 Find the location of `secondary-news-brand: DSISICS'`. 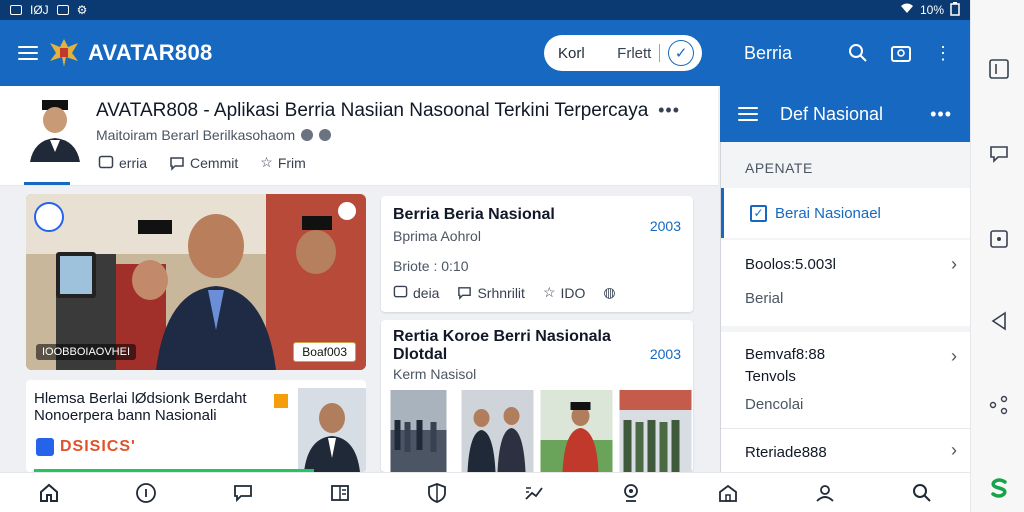

secondary-news-brand: DSISICS' is located at coordinates (98, 446).